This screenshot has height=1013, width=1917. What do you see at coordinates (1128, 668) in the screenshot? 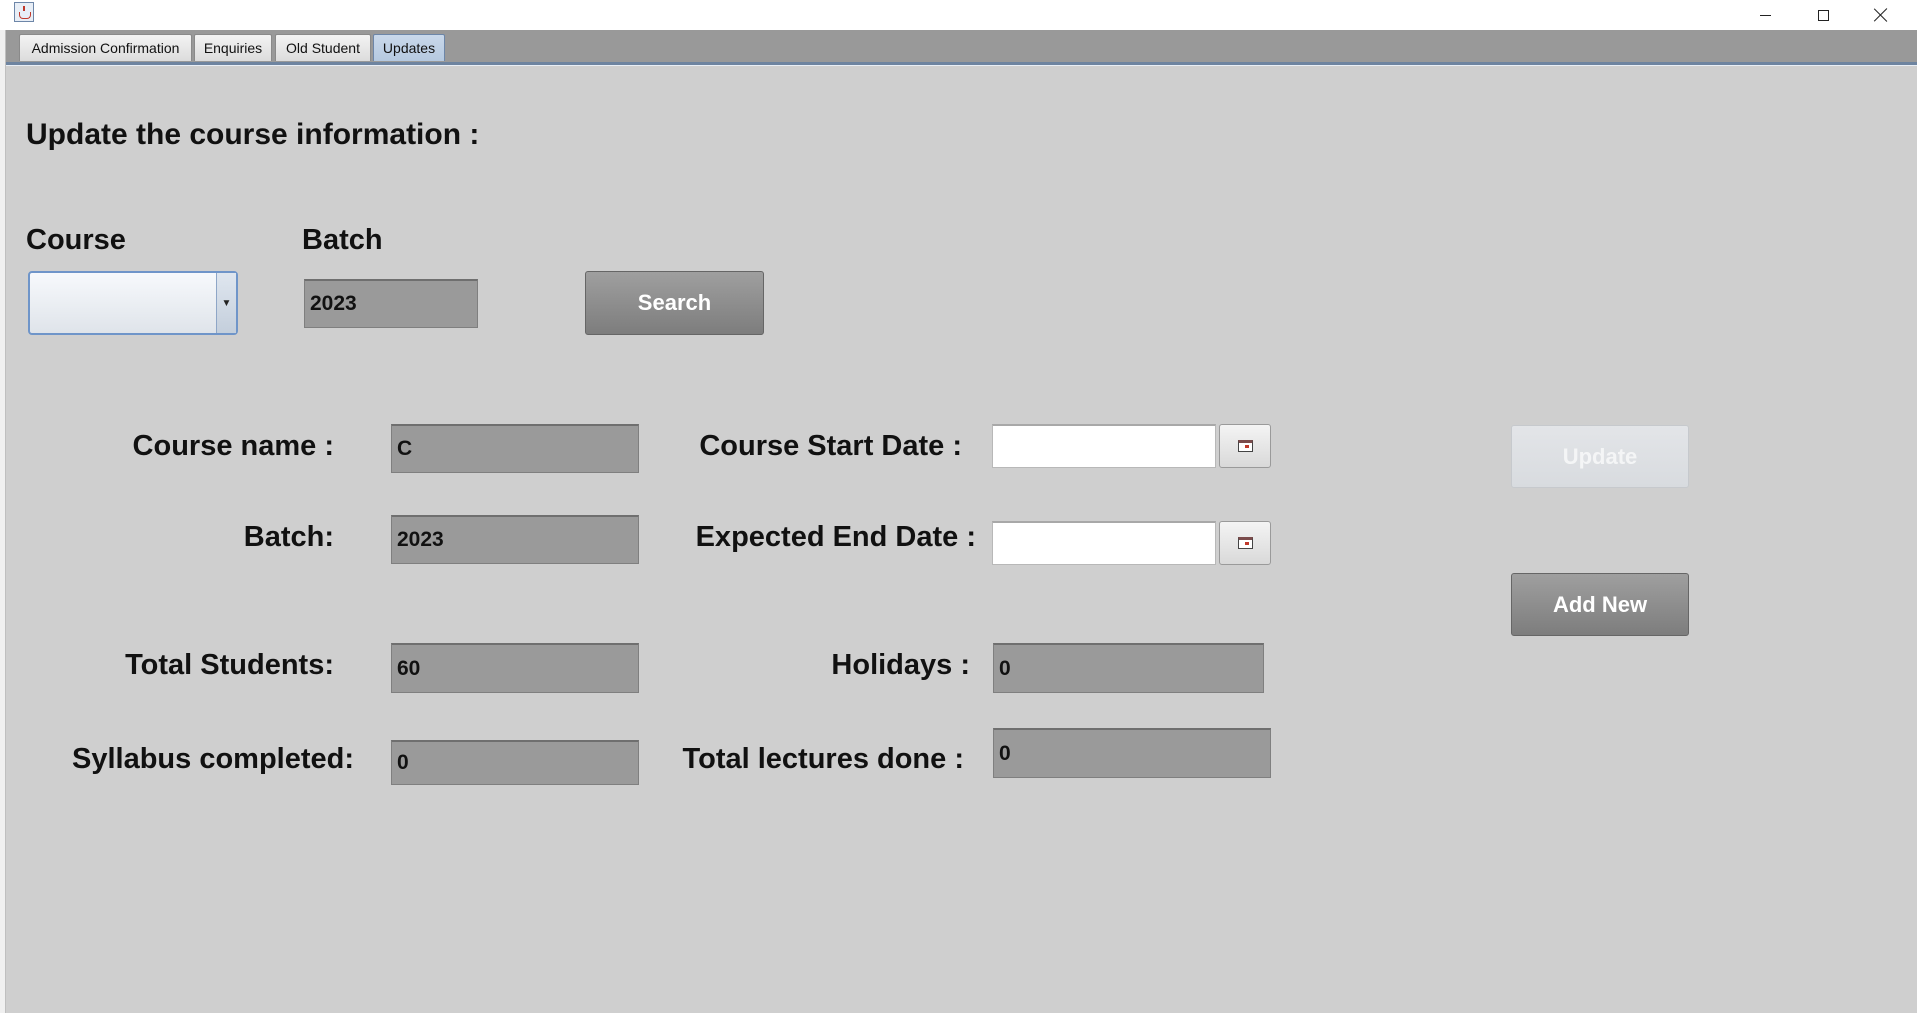
I see `holidays-input: 0` at bounding box center [1128, 668].